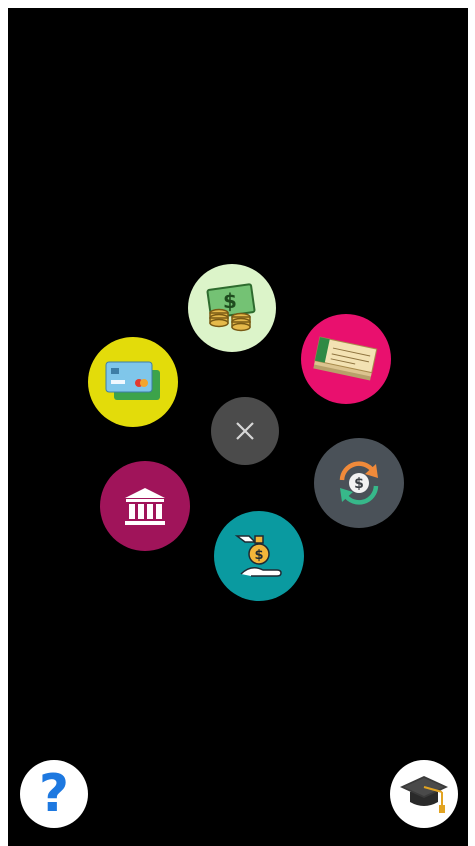 Image resolution: width=475 pixels, height=846 pixels. I want to click on loan-icon: $, so click(258, 556).